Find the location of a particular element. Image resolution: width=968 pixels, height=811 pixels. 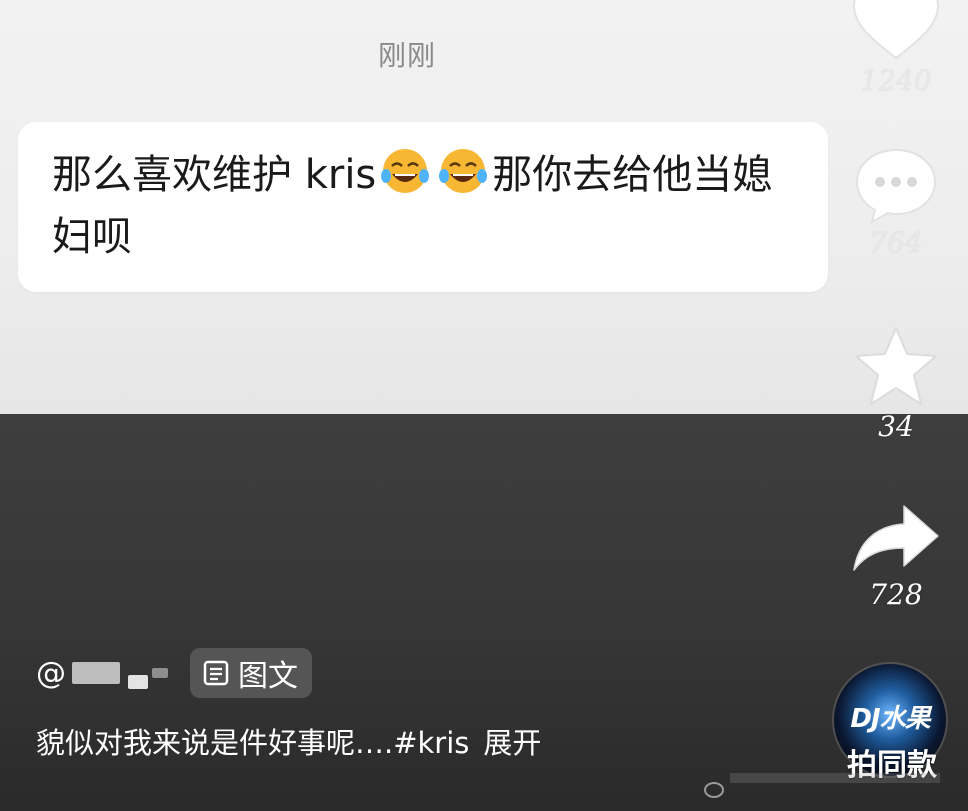

heart-icon is located at coordinates (896, 30).